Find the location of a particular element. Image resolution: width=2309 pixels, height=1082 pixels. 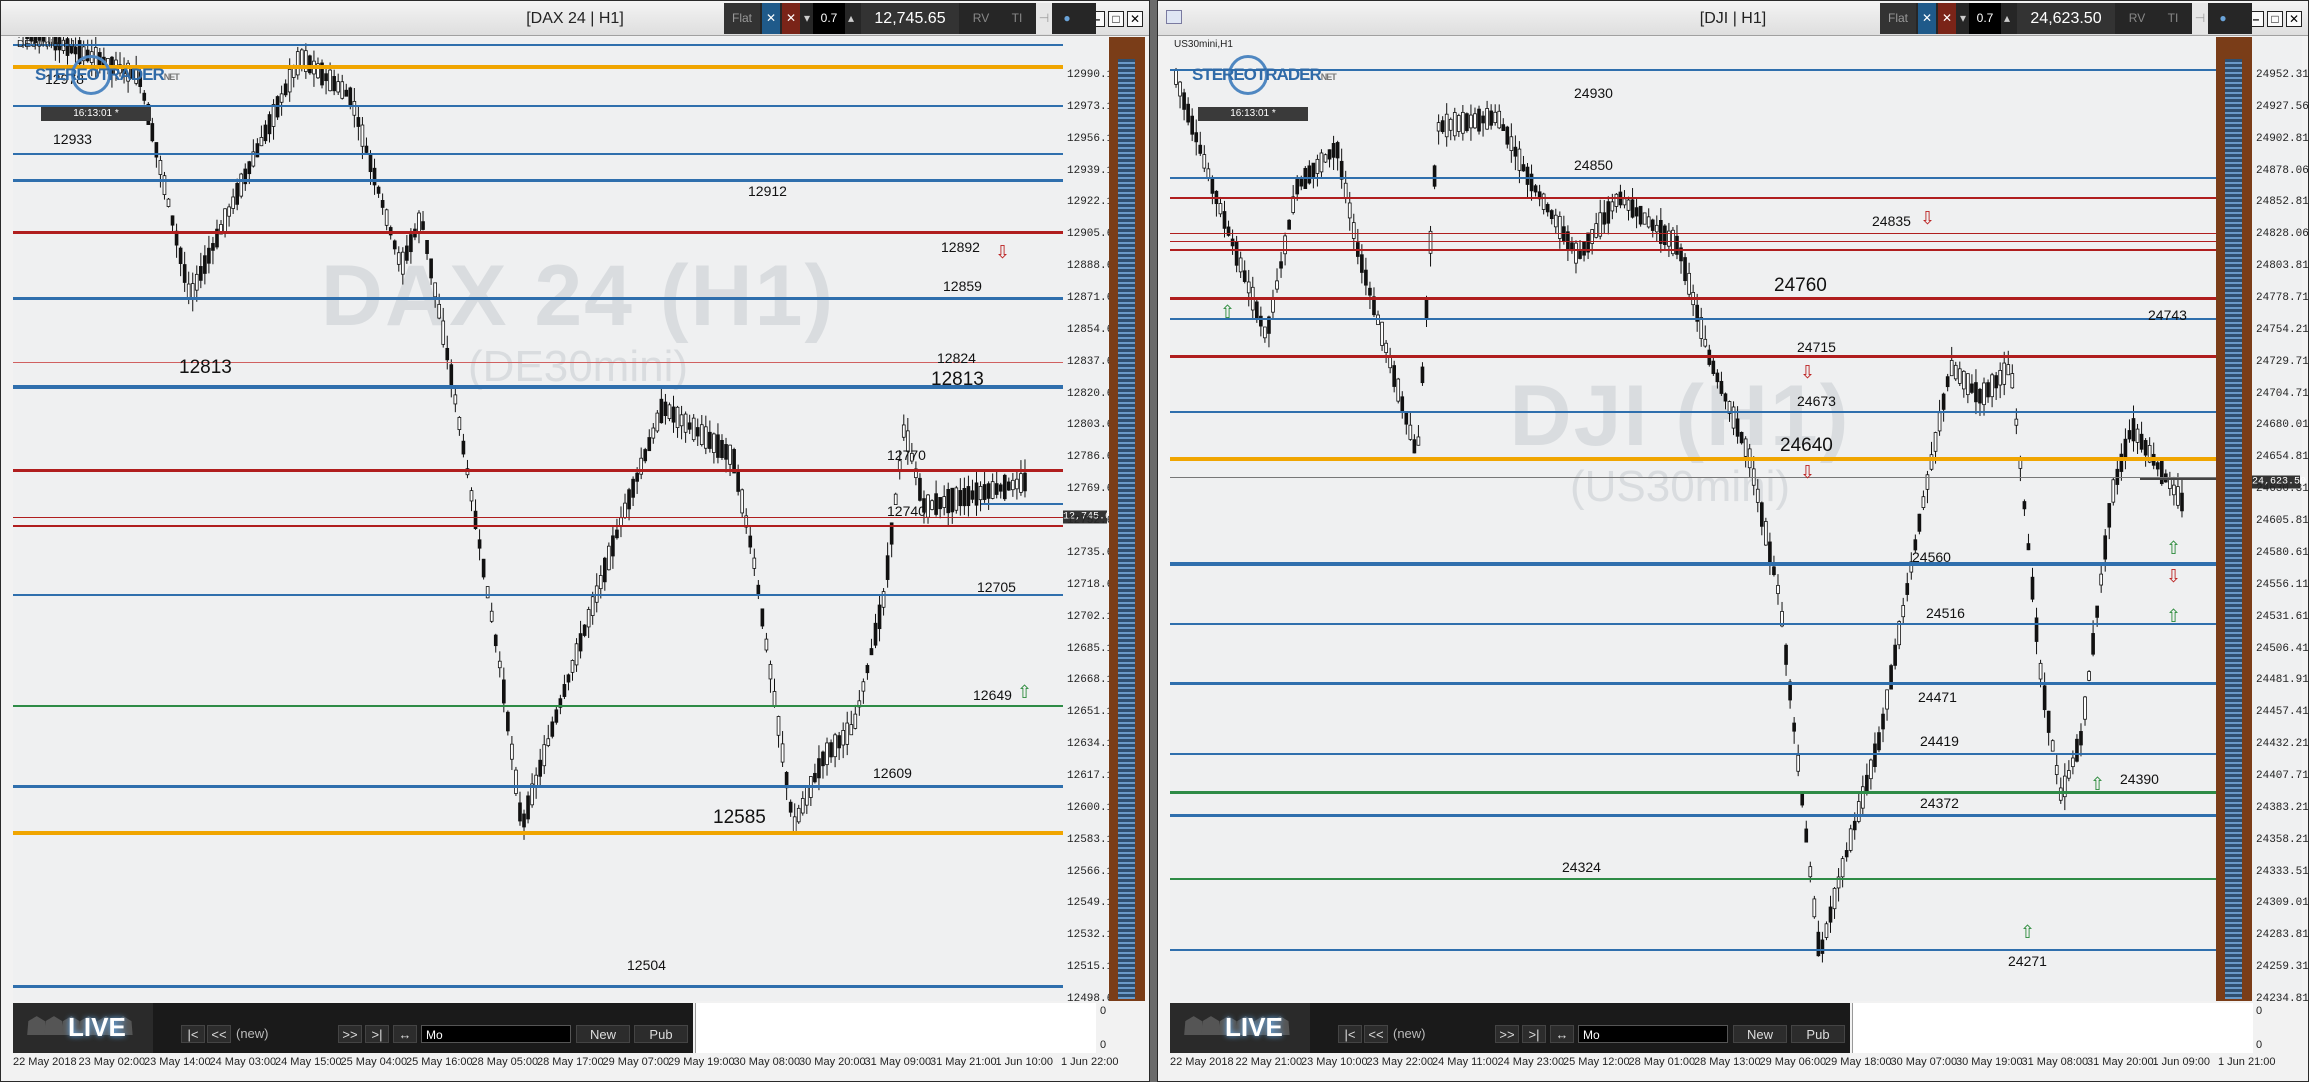

level-label: 24271 is located at coordinates (2027, 961).